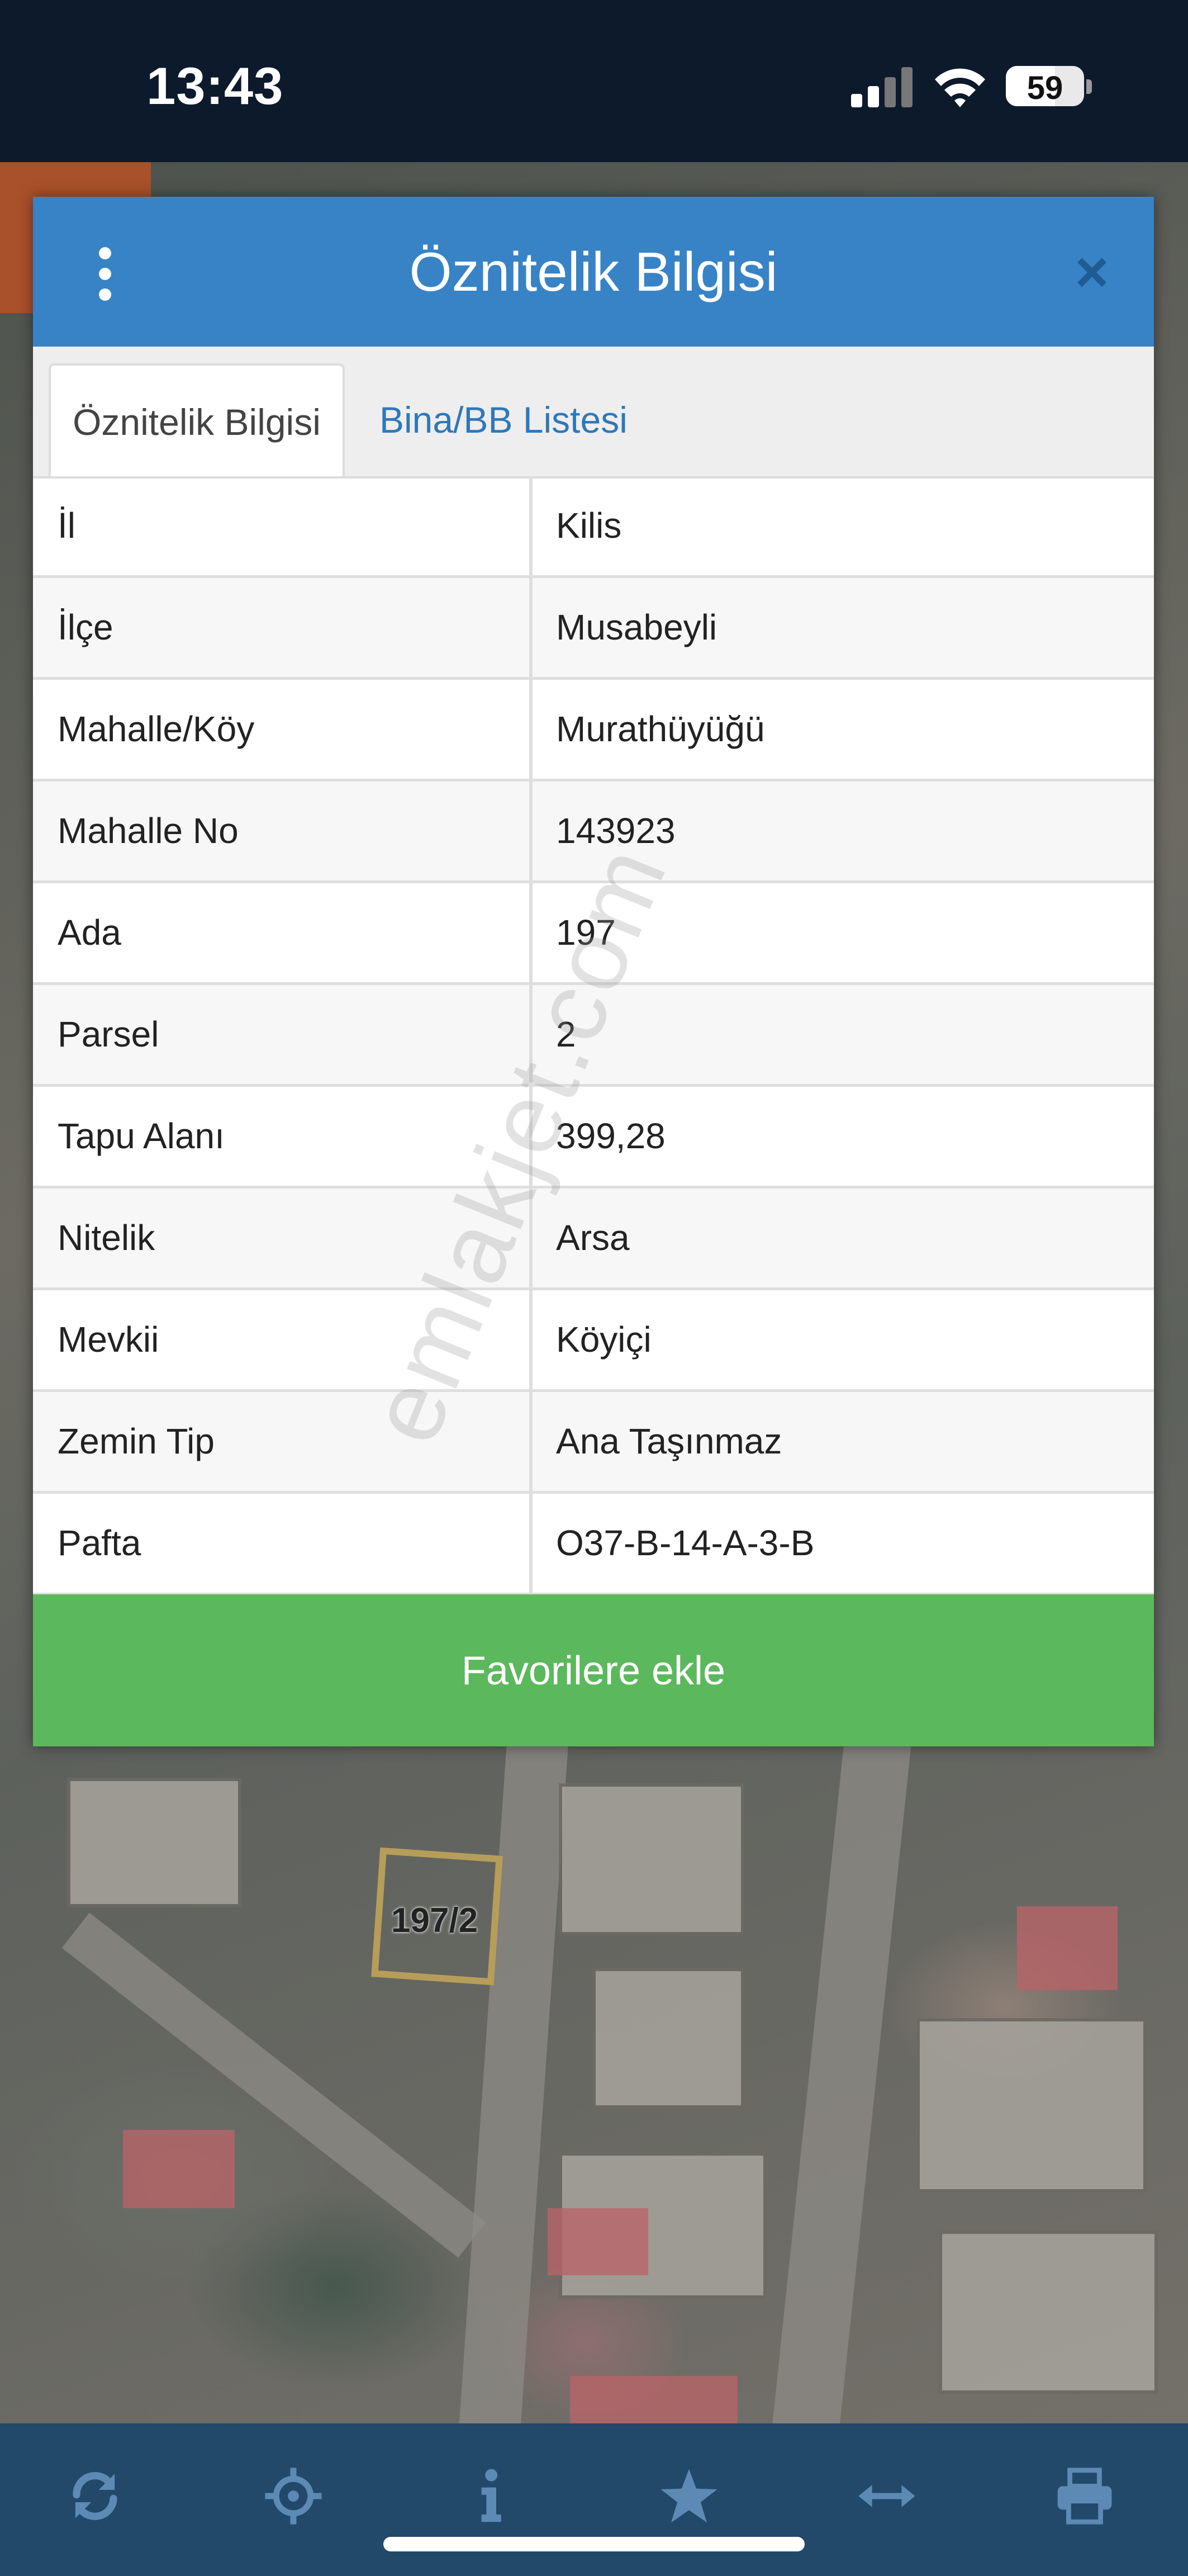 Image resolution: width=1188 pixels, height=2576 pixels. Describe the element at coordinates (593, 1670) in the screenshot. I see `add-to-favorites-button: Favorilere ekle` at that location.